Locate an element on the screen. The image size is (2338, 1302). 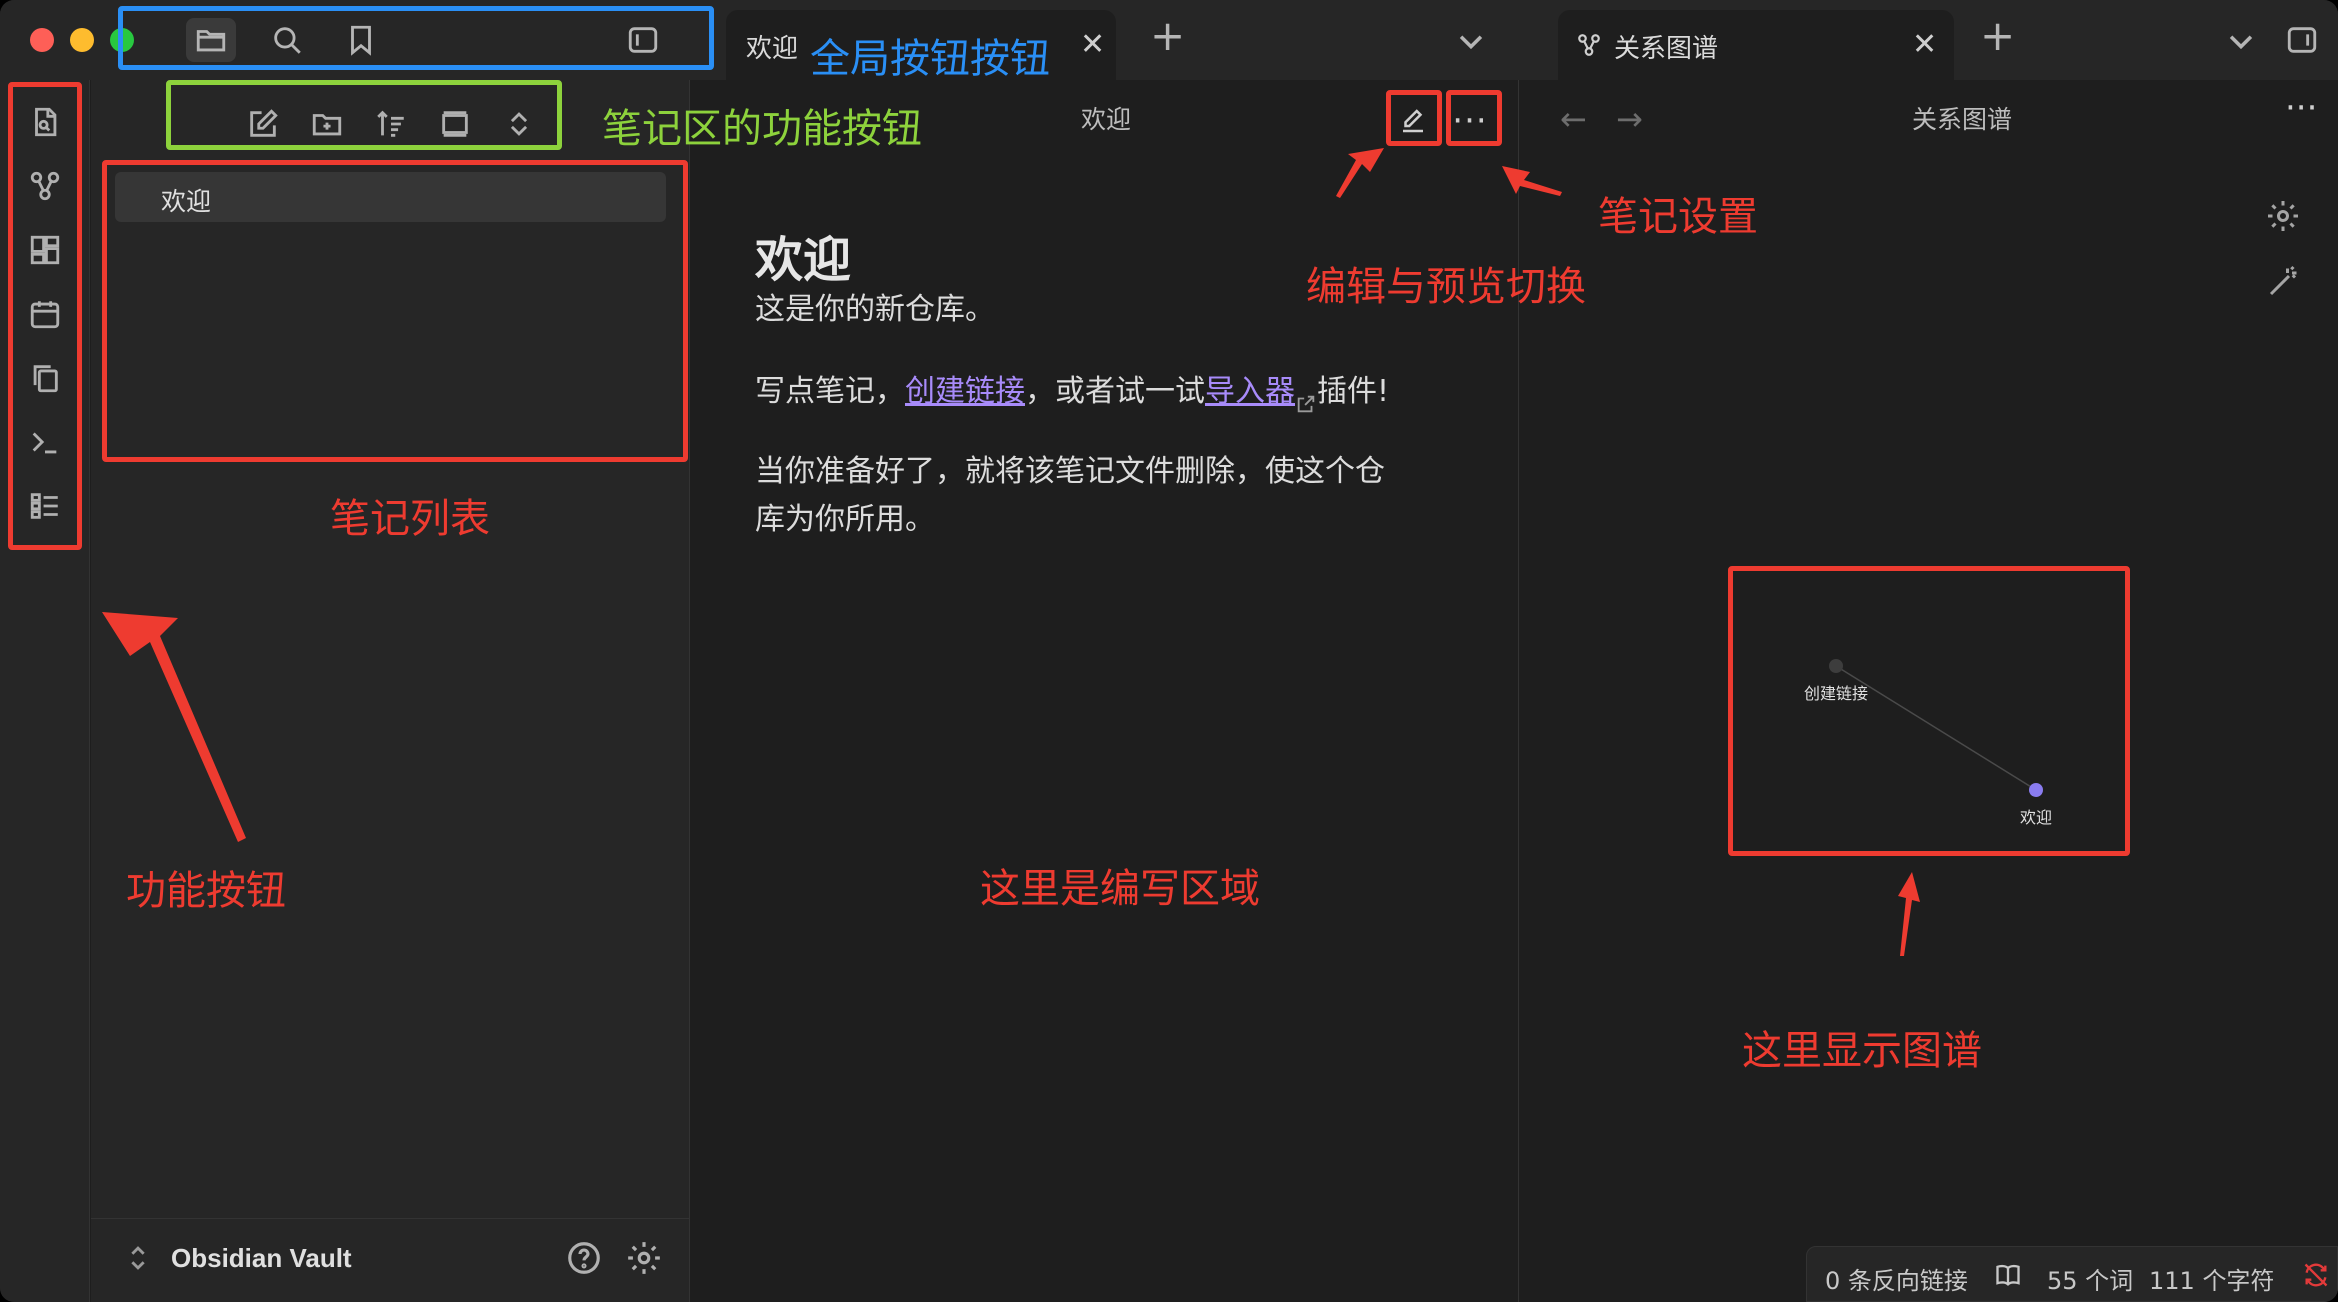
internal-link: 创建链接 is located at coordinates (965, 391).